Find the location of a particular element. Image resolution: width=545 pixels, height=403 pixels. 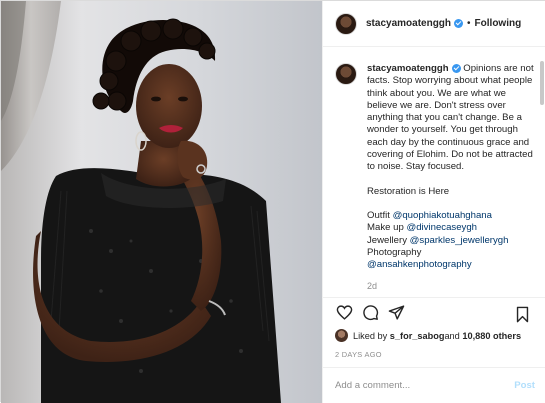

photography-label: Photography is located at coordinates (394, 252).